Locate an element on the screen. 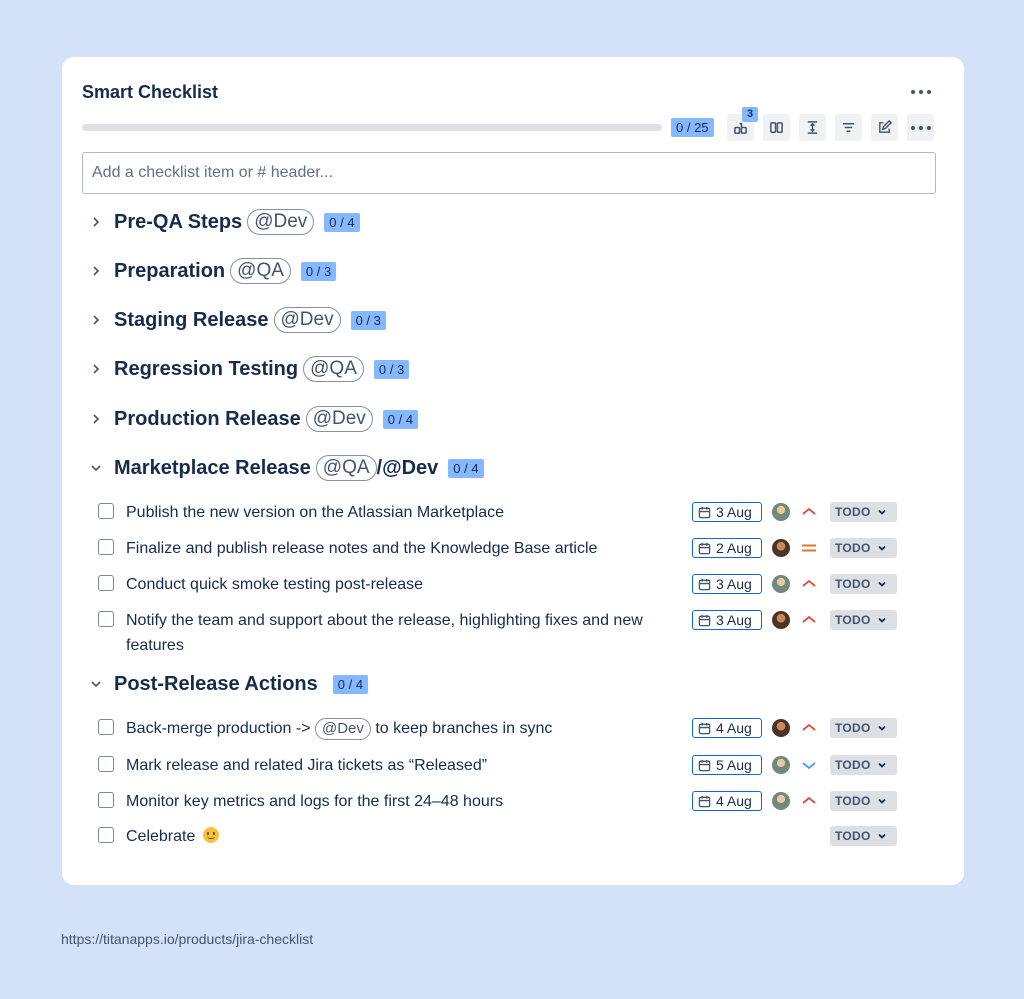 Image resolution: width=1024 pixels, height=999 pixels. hierarchy-button: 3 is located at coordinates (742, 124).